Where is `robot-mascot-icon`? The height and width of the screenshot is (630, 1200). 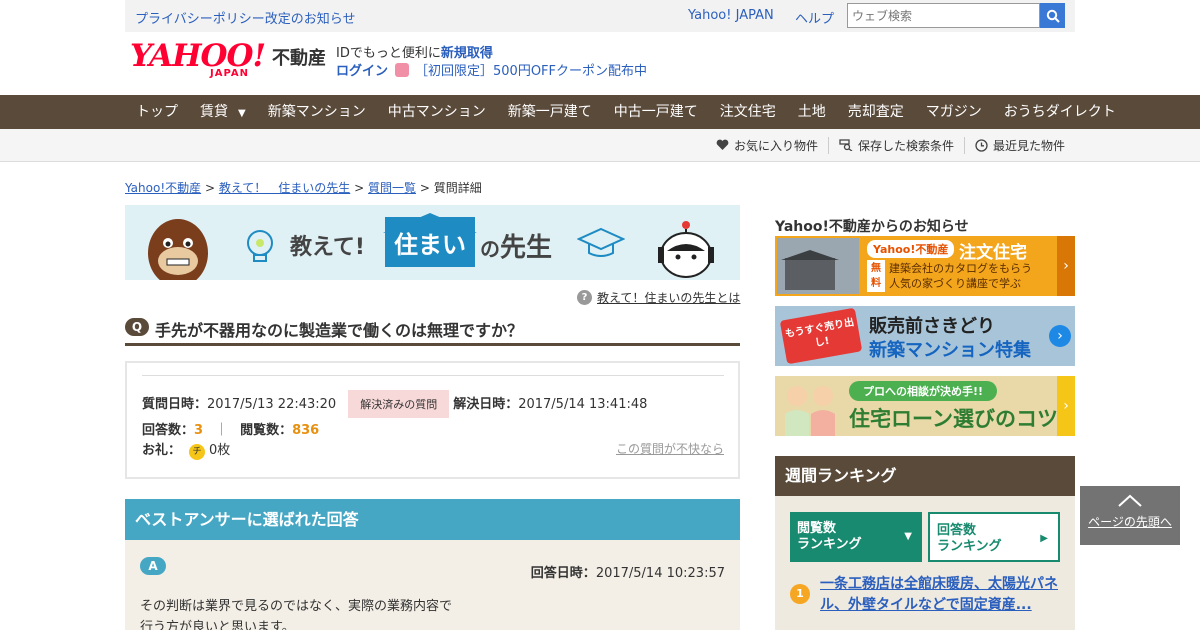
robot-mascot-icon is located at coordinates (686, 249).